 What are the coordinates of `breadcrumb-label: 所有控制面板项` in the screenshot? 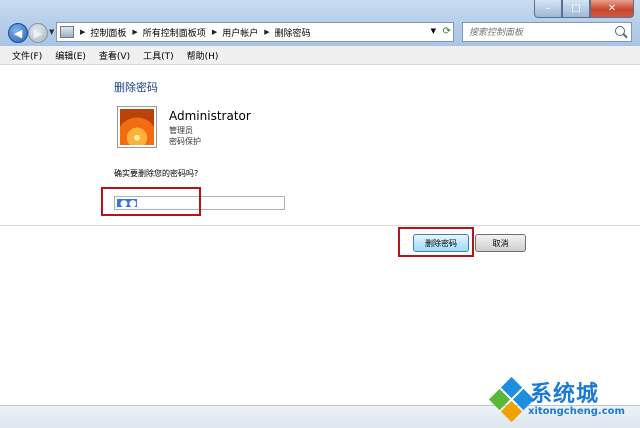 It's located at (174, 33).